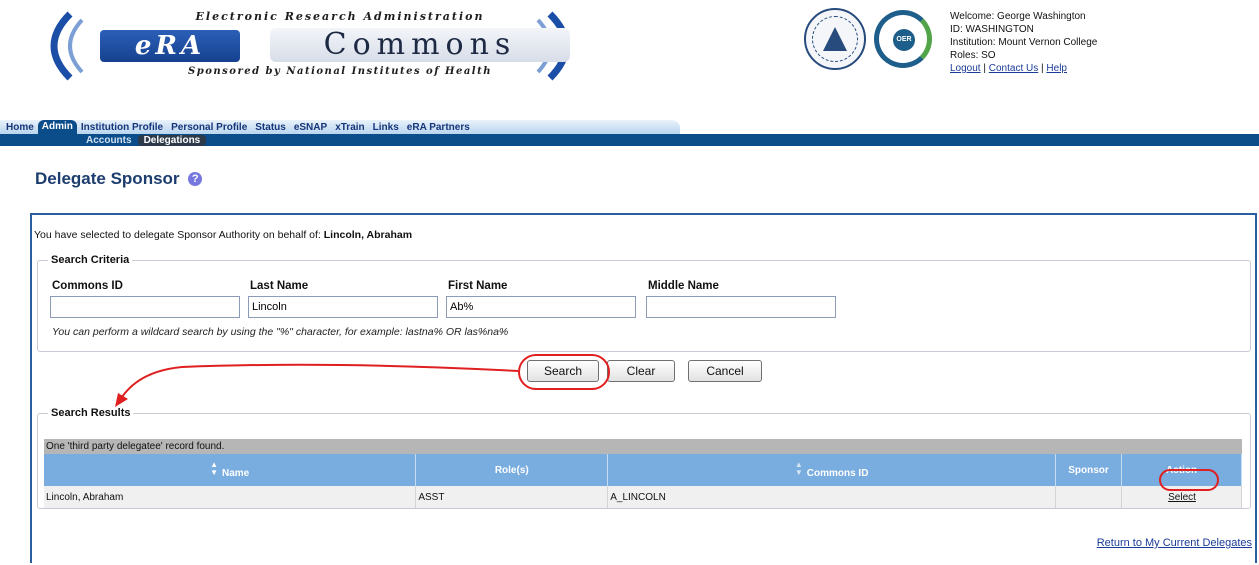 This screenshot has height=565, width=1259. What do you see at coordinates (91, 413) in the screenshot?
I see `search-results-legend: Search Results` at bounding box center [91, 413].